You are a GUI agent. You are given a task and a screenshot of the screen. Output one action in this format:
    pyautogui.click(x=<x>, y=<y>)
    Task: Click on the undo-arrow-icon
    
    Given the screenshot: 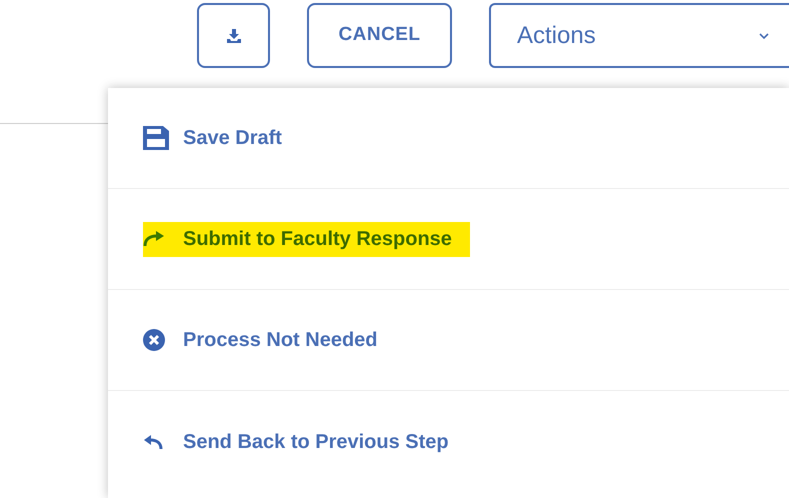 What is the action you would take?
    pyautogui.click(x=153, y=442)
    